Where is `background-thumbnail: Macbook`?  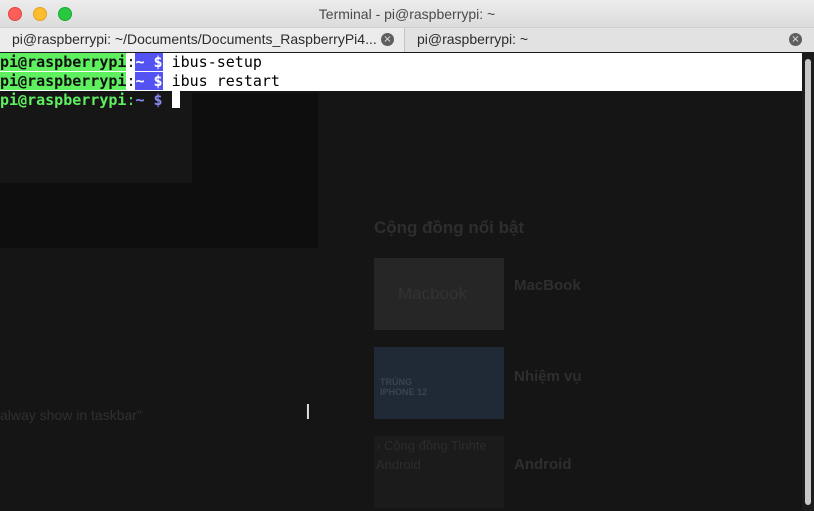
background-thumbnail: Macbook is located at coordinates (439, 294).